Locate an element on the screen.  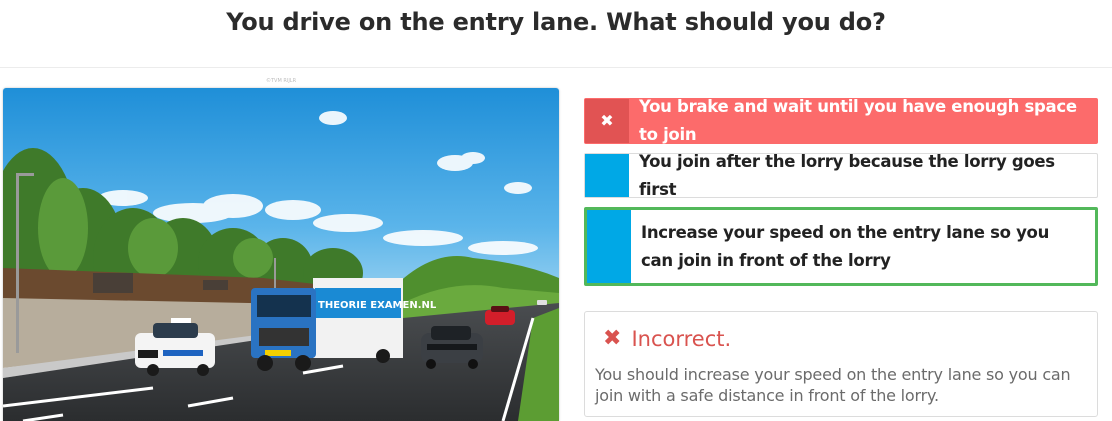
truck-brand-text: THEORIE EXAMEN.NL is located at coordinates (377, 305).